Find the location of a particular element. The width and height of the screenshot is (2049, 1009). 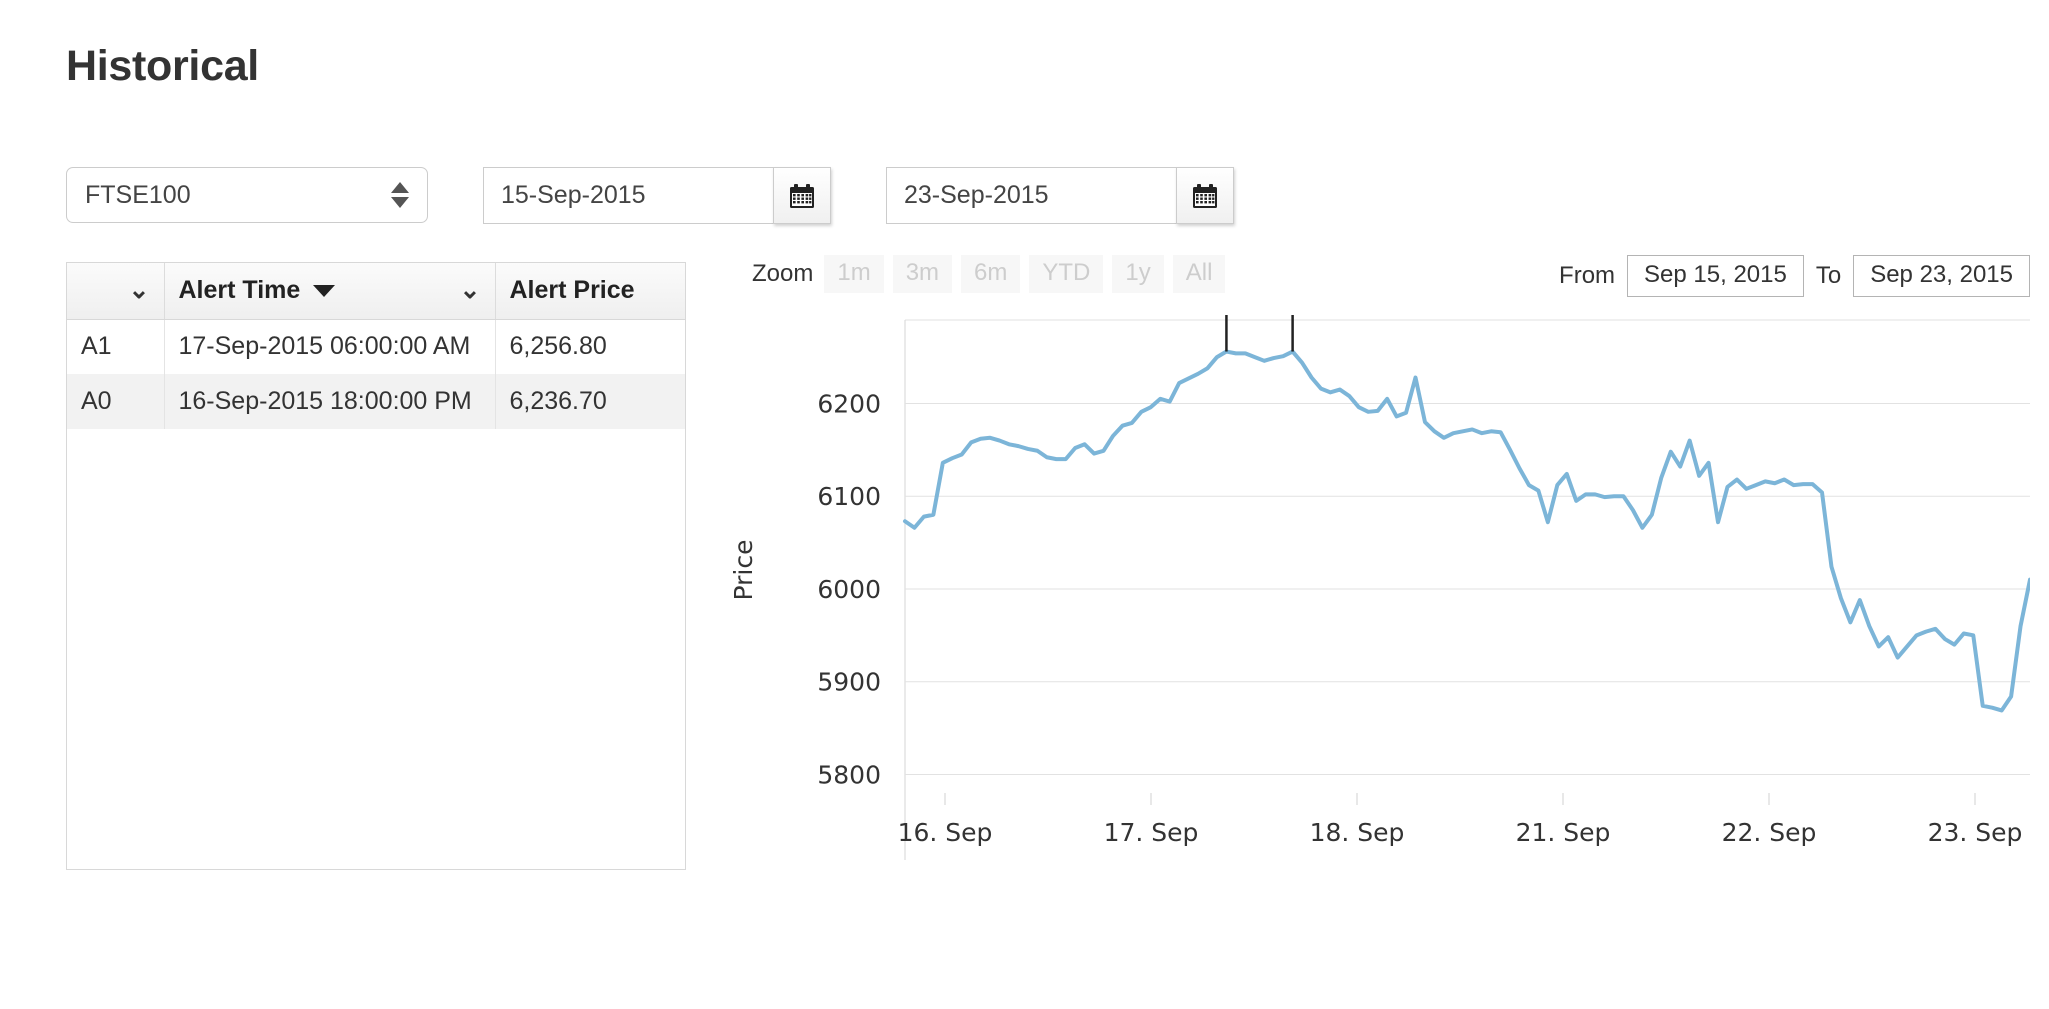

x-axis-tick-label: 17. Sep is located at coordinates (1151, 832).